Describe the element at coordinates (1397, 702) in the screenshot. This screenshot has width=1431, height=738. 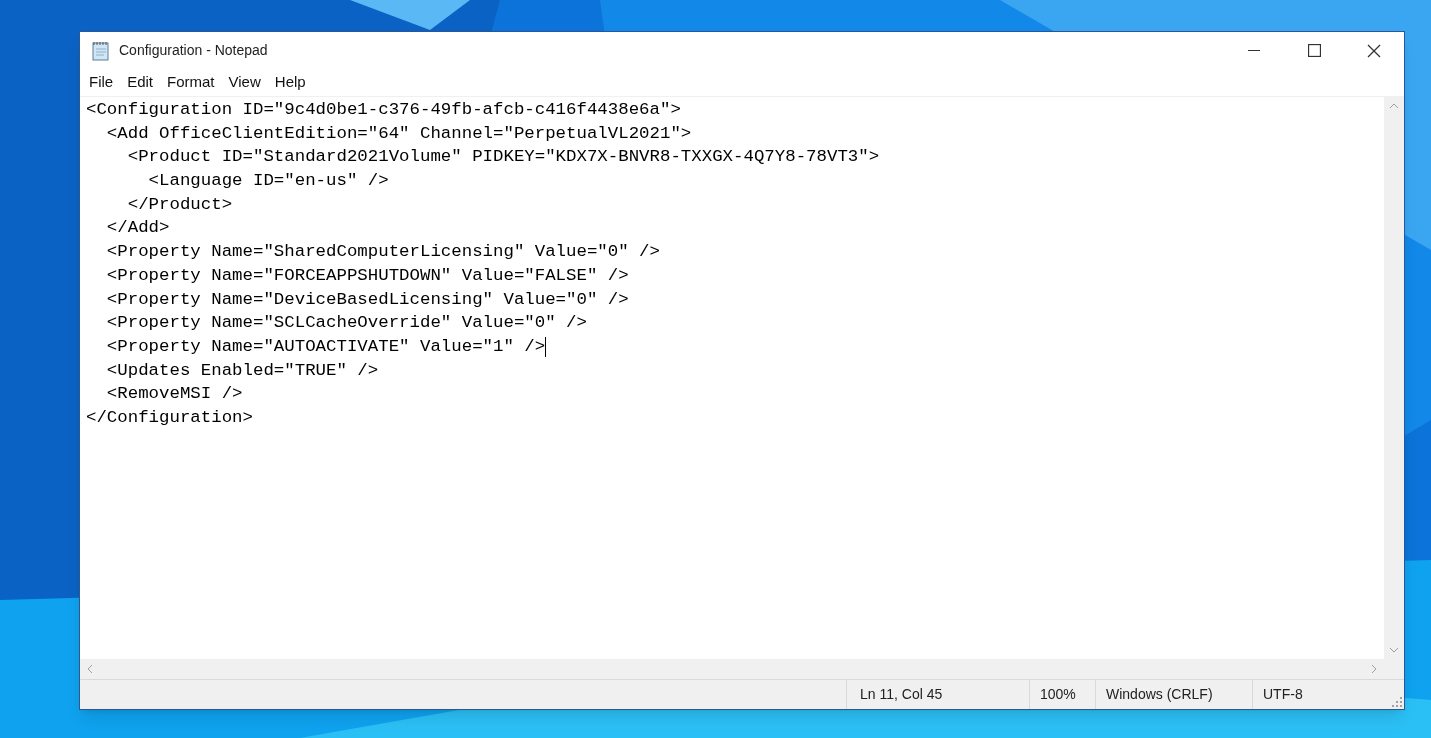
I see `resize-grip-icon` at that location.